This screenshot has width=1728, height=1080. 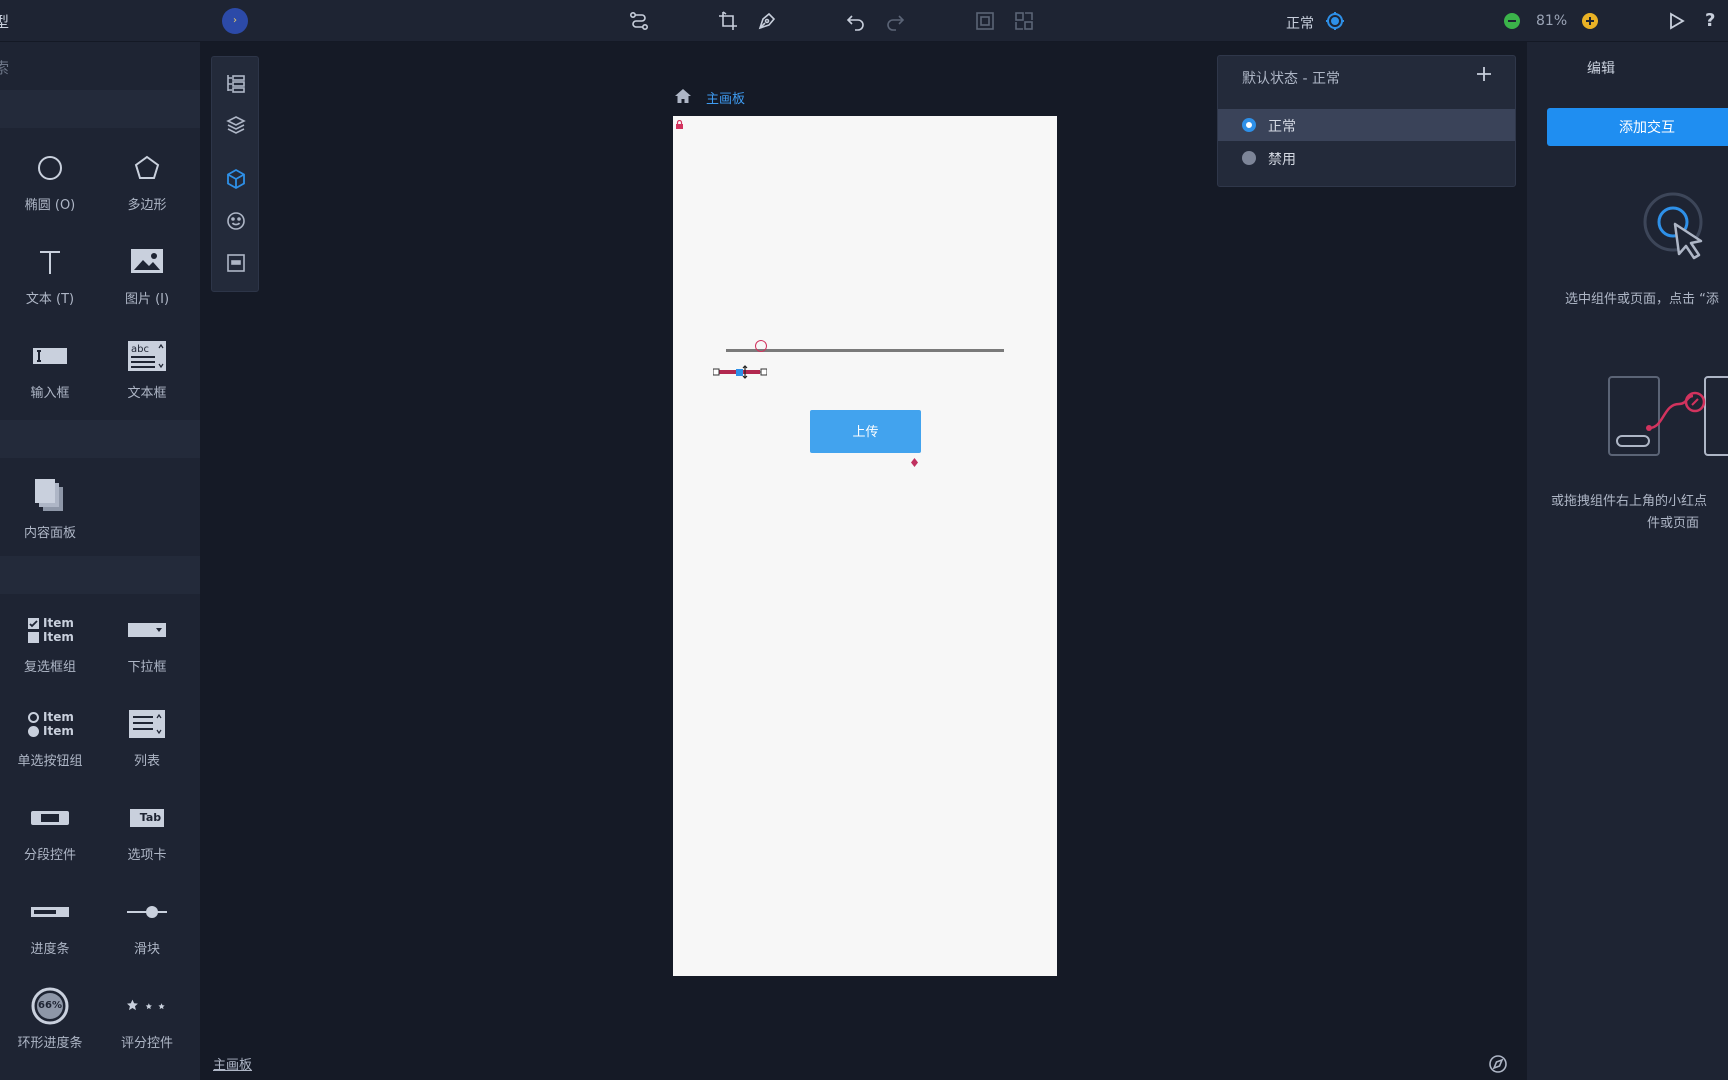 What do you see at coordinates (232, 1063) in the screenshot?
I see `page-tab-main: 主画板` at bounding box center [232, 1063].